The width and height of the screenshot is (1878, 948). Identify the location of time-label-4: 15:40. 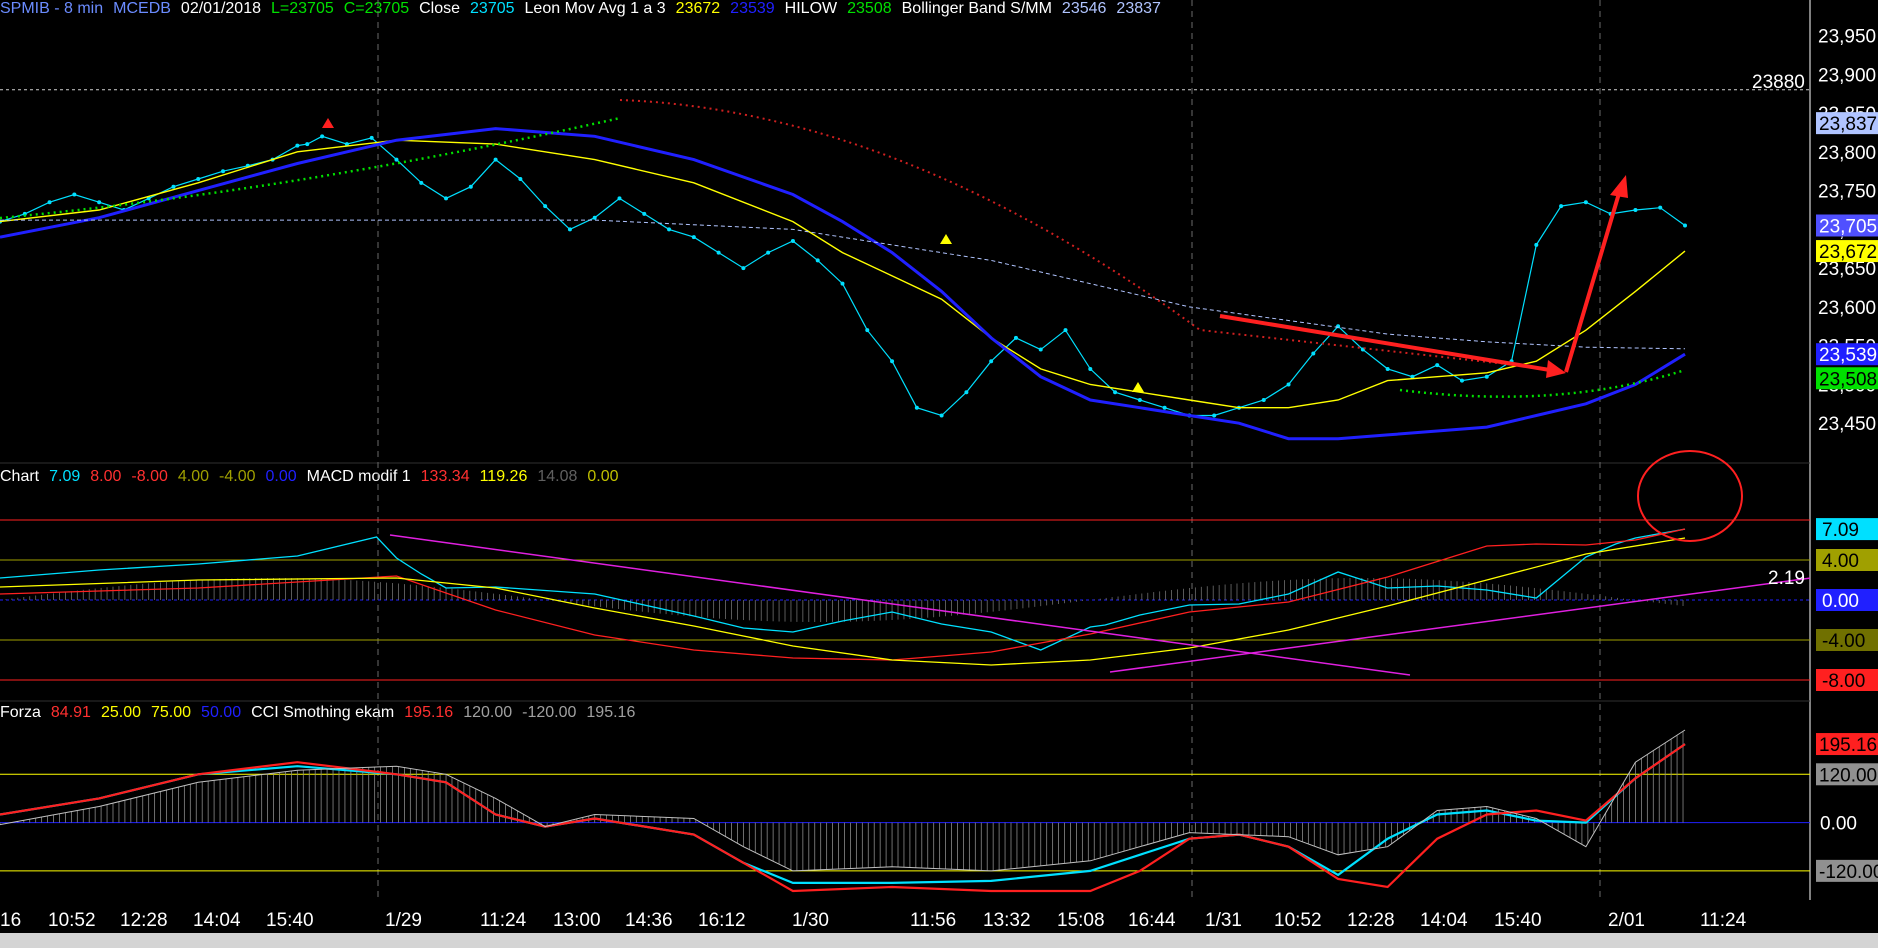
(290, 920).